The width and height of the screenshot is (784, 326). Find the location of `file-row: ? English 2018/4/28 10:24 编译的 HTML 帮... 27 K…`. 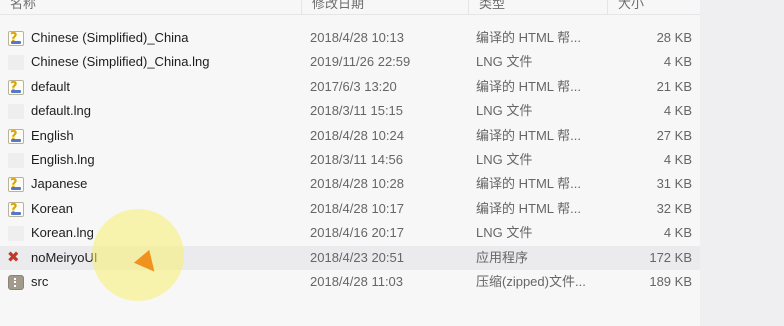

file-row: ? English 2018/4/28 10:24 编译的 HTML 帮... 27 K… is located at coordinates (350, 136).